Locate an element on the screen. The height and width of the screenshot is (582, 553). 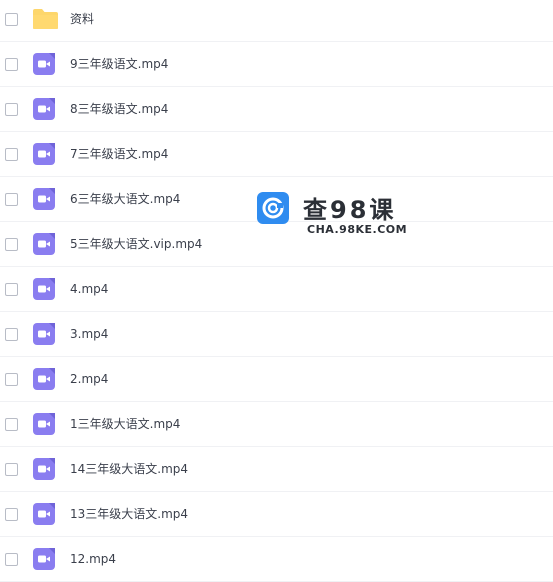
watermark: 查98课 CHA.98KE.COM is located at coordinates (332, 215).